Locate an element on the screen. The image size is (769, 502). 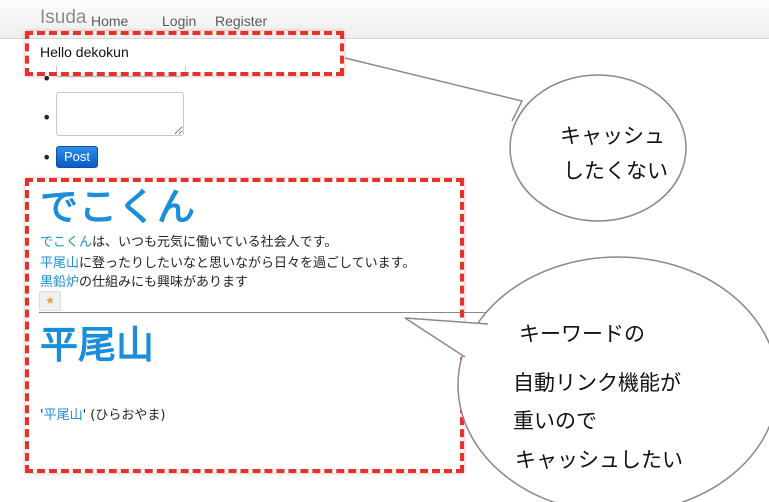
callout-1-text-line-1: キャッシュ is located at coordinates (612, 136).